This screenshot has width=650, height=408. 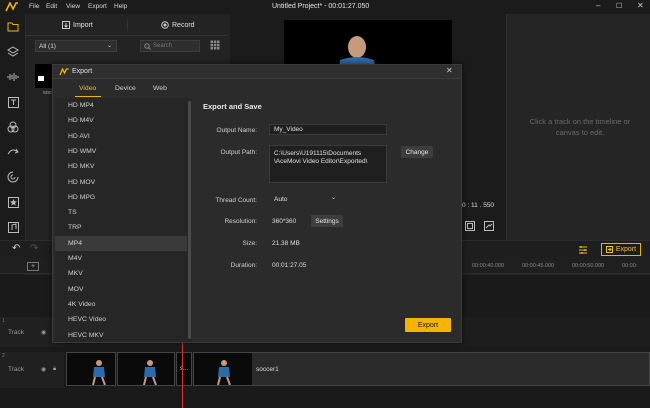 What do you see at coordinates (121, 335) in the screenshot?
I see `format-item: HEVC MKV` at bounding box center [121, 335].